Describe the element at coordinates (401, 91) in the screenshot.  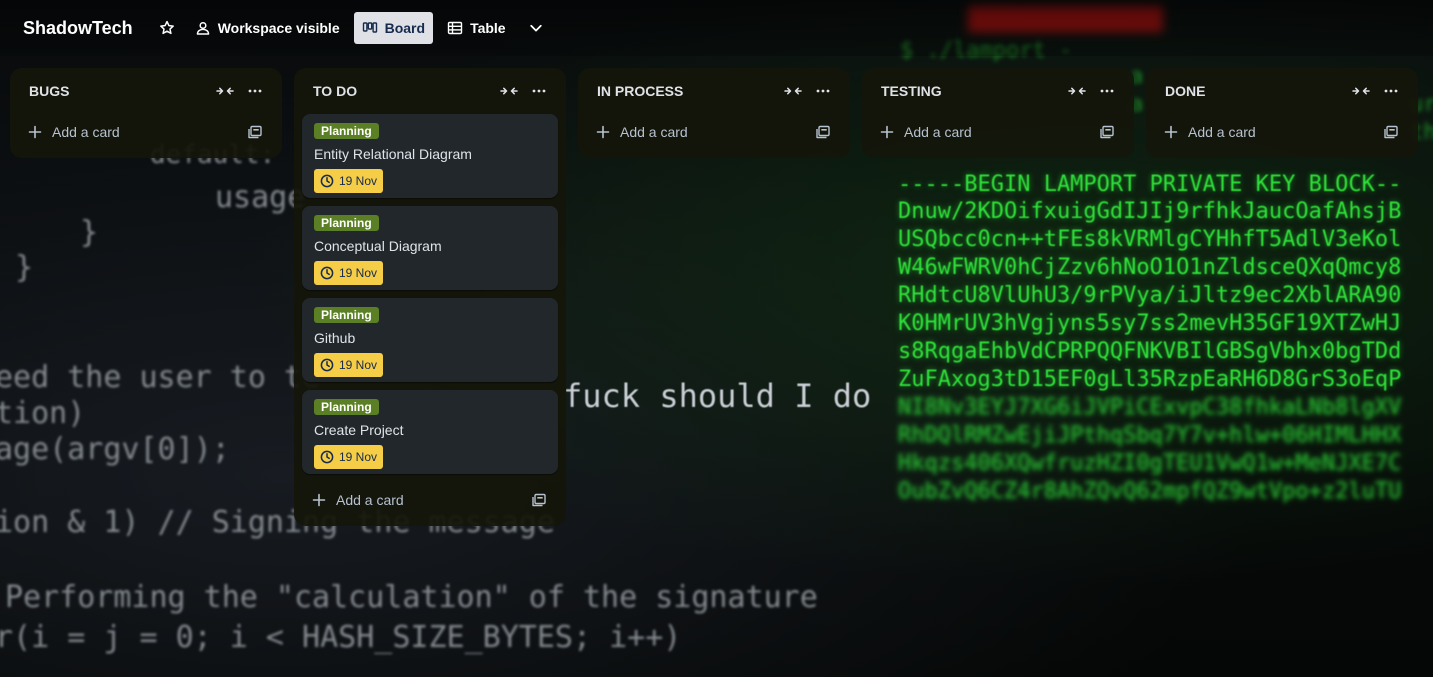
I see `list-title: TO DO` at that location.